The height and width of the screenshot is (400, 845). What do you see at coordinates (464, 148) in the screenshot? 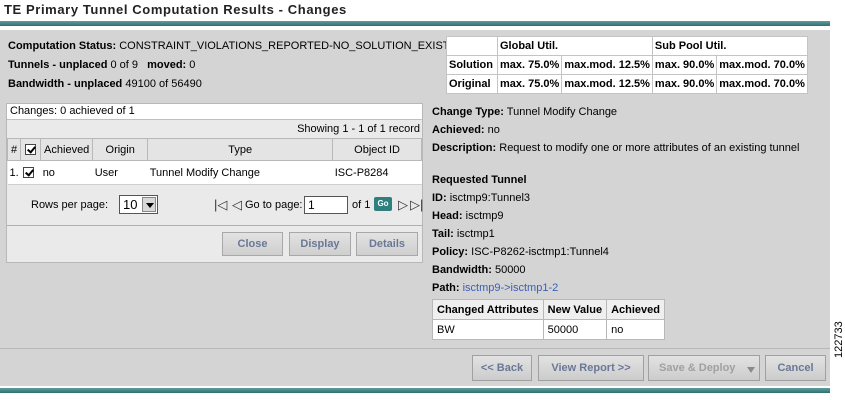
I see `description-label: Description:` at bounding box center [464, 148].